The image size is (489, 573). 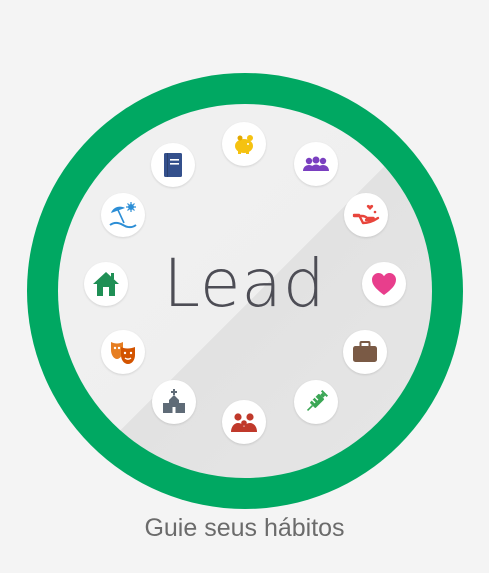 I want to click on beach-icon, so click(x=123, y=215).